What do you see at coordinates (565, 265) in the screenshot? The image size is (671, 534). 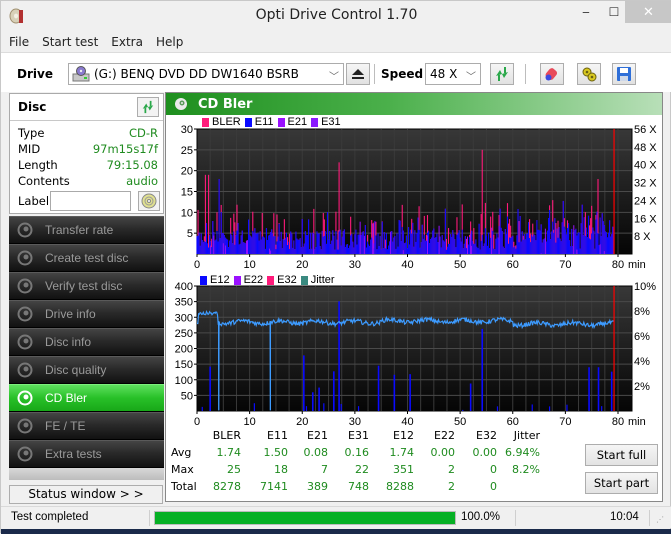 I see `x-tick-label: 70` at bounding box center [565, 265].